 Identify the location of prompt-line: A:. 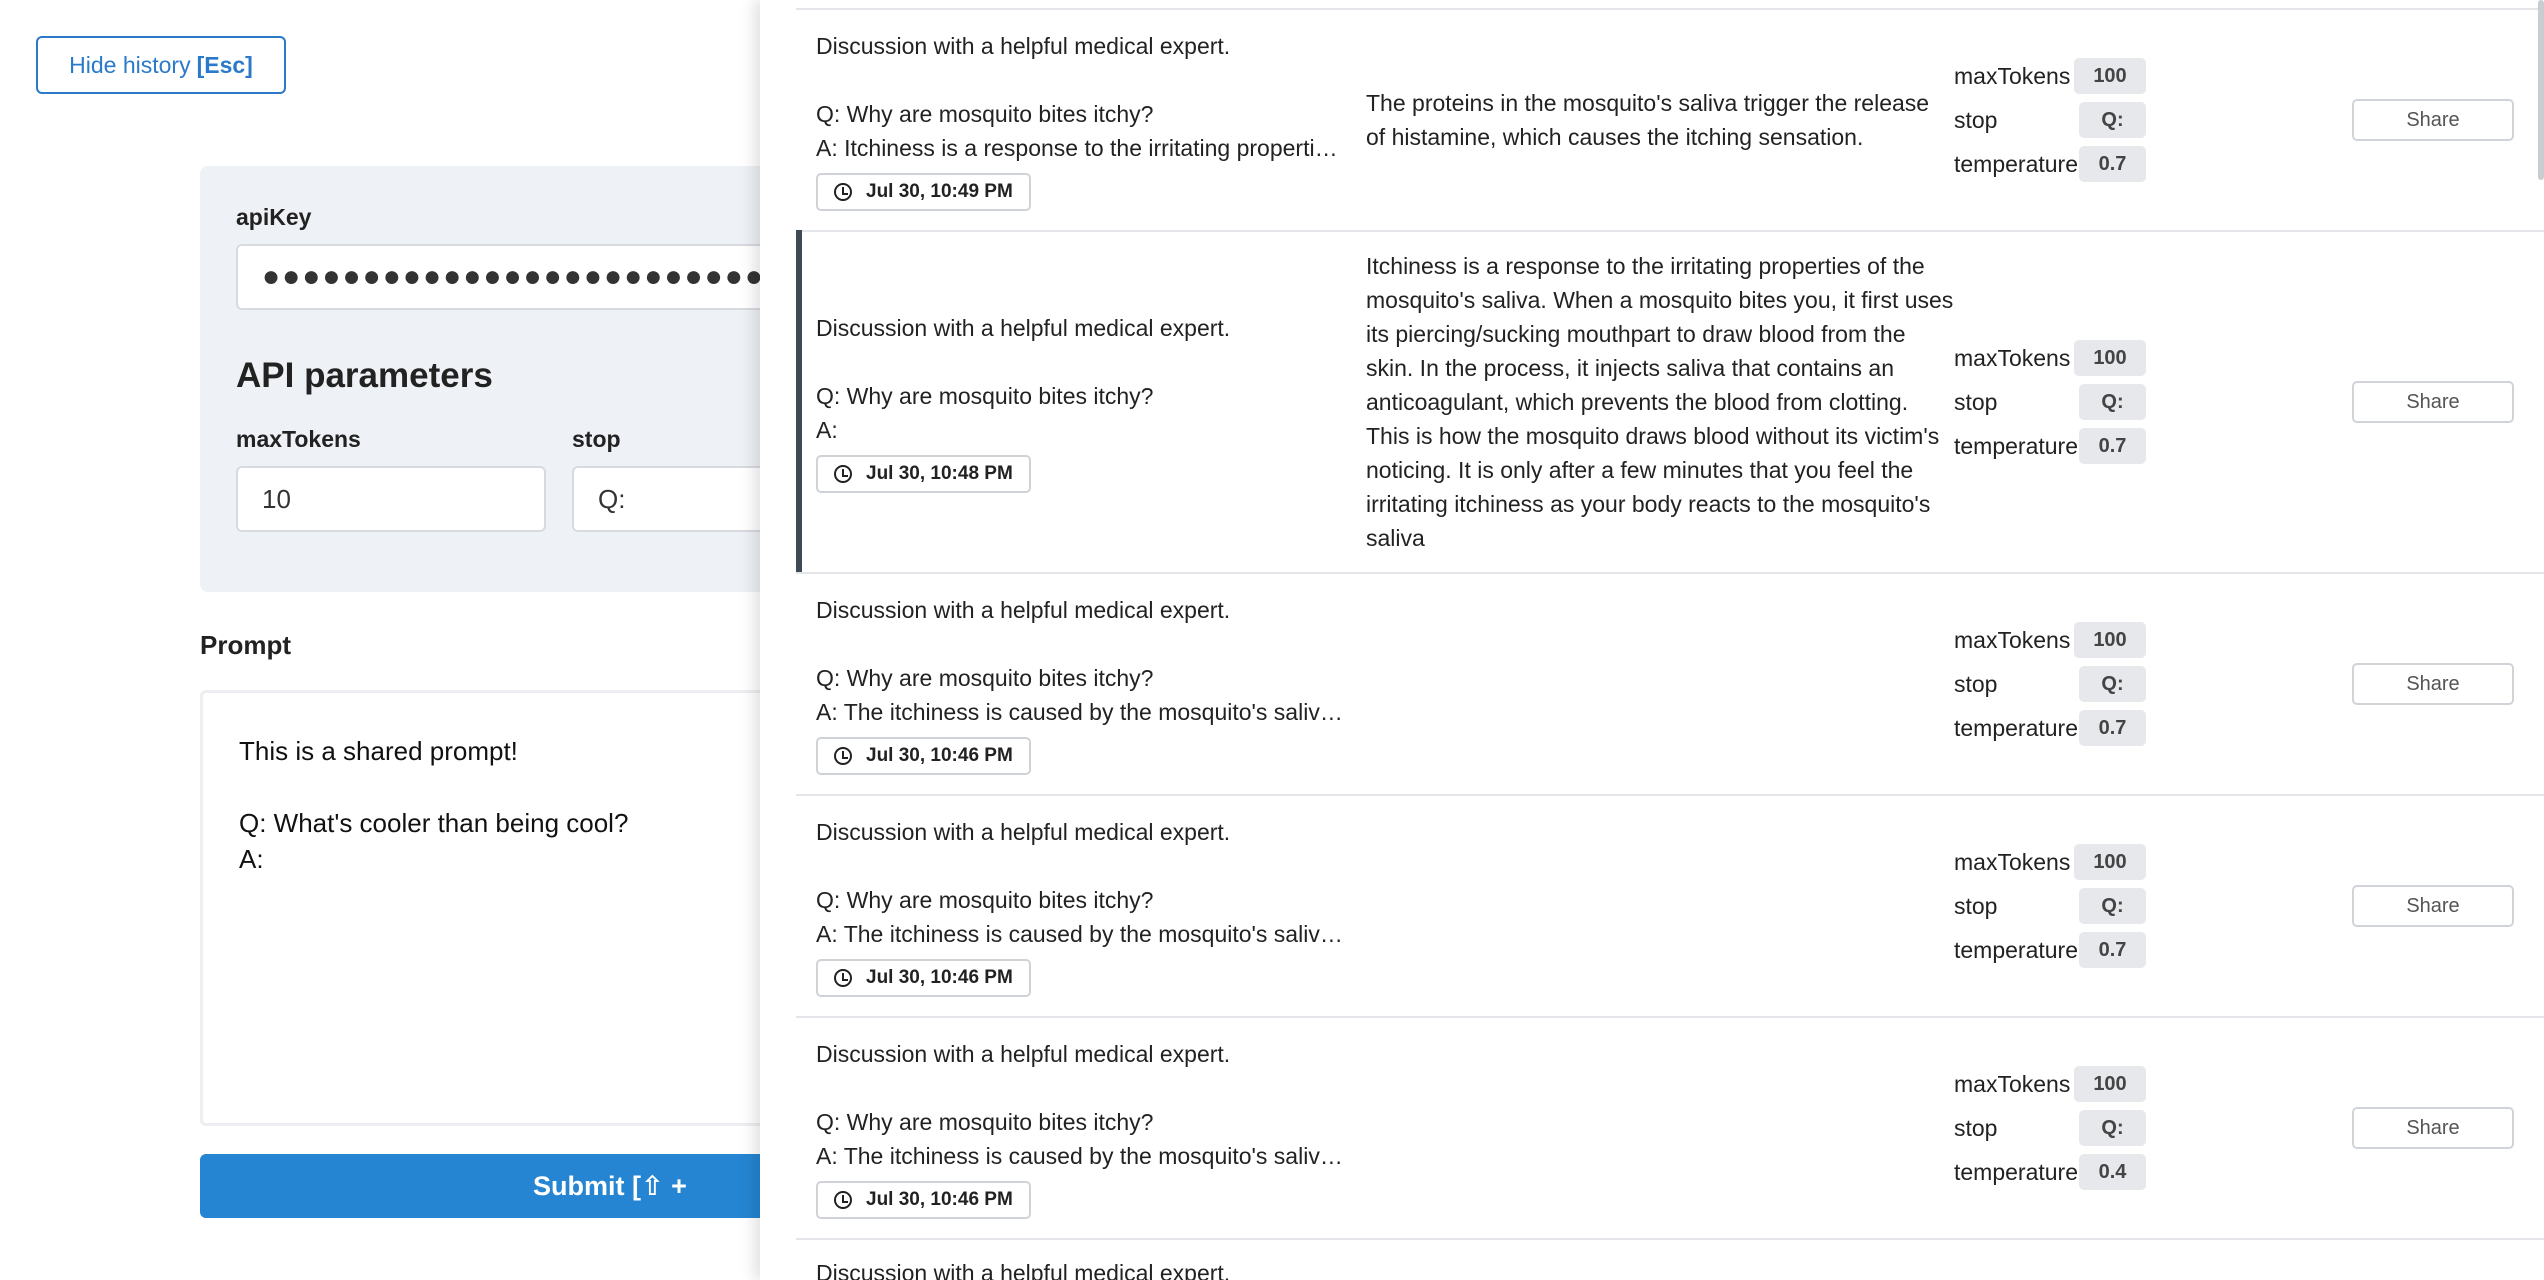
(827, 430).